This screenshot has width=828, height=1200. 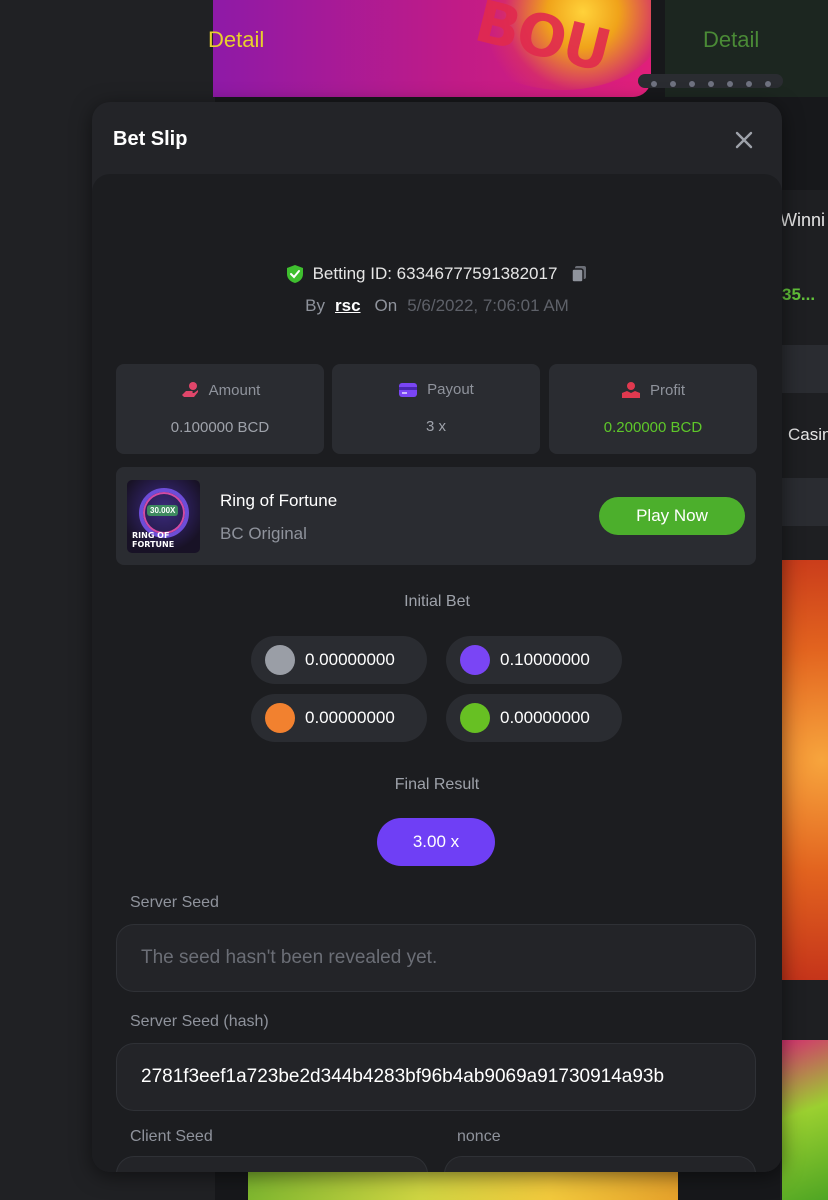 I want to click on betting-id-row: Betting ID: 63346777591382017, so click(x=437, y=274).